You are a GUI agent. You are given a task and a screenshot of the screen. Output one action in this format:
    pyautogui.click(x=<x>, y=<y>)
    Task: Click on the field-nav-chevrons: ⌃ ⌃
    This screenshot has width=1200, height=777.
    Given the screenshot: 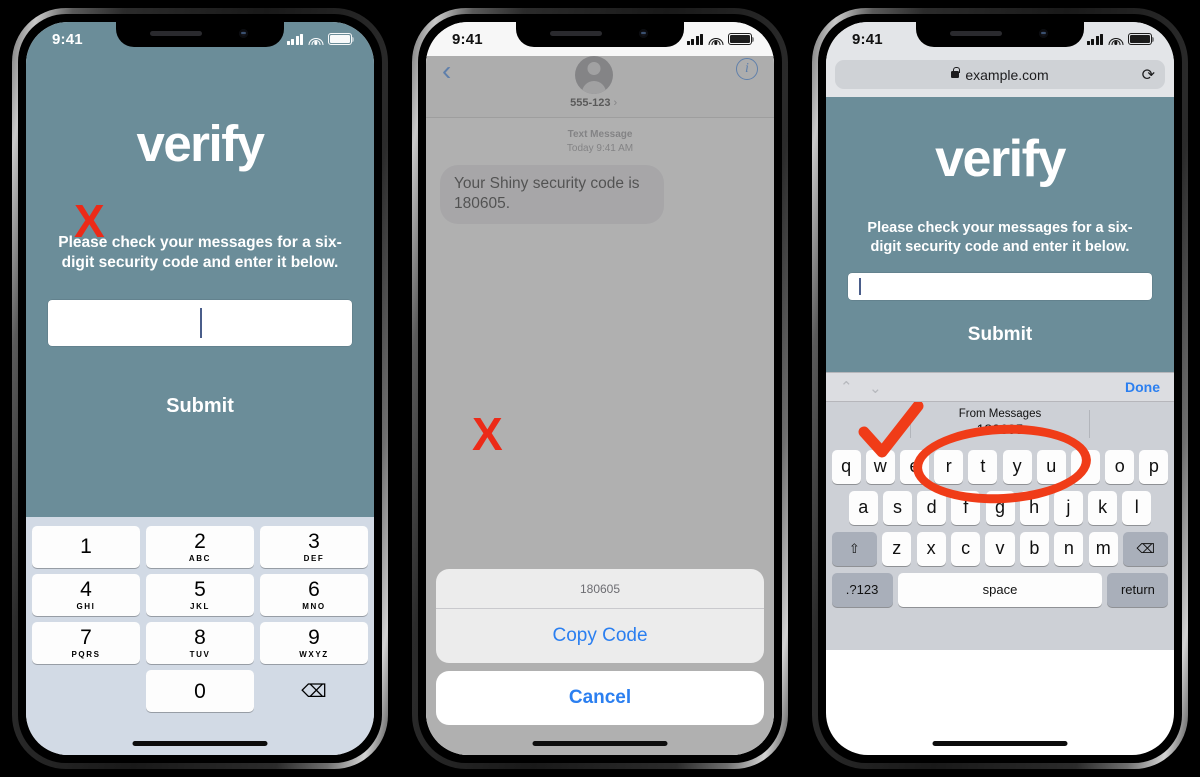 What is the action you would take?
    pyautogui.click(x=860, y=387)
    